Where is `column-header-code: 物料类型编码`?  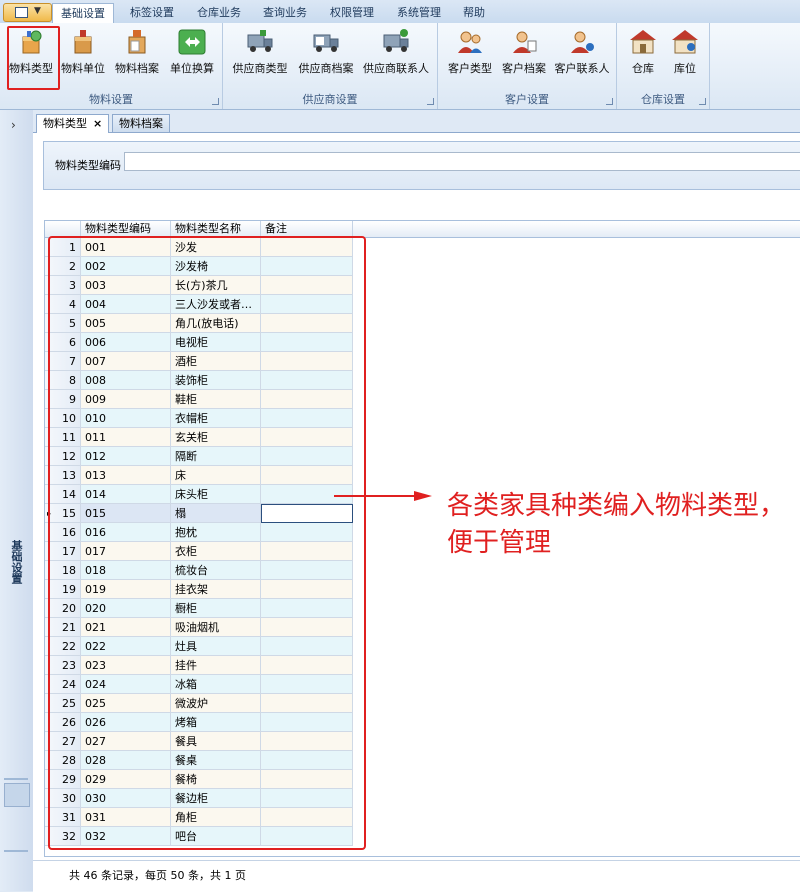
column-header-code: 物料类型编码 is located at coordinates (126, 229).